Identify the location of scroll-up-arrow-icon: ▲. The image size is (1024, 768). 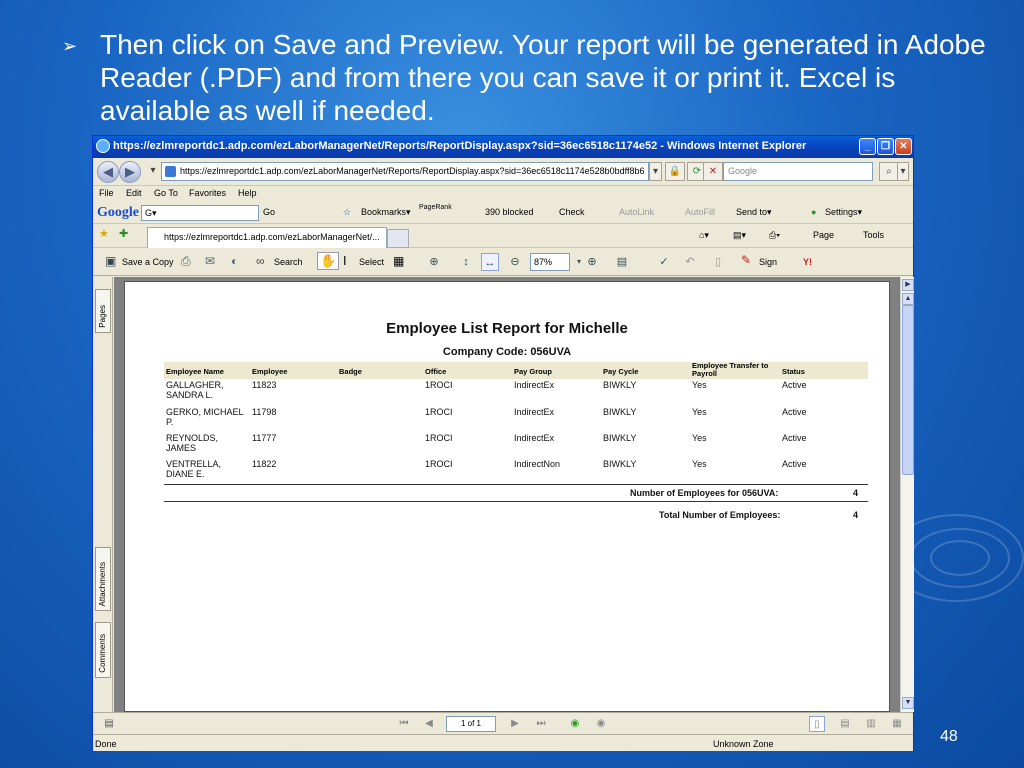
(908, 299).